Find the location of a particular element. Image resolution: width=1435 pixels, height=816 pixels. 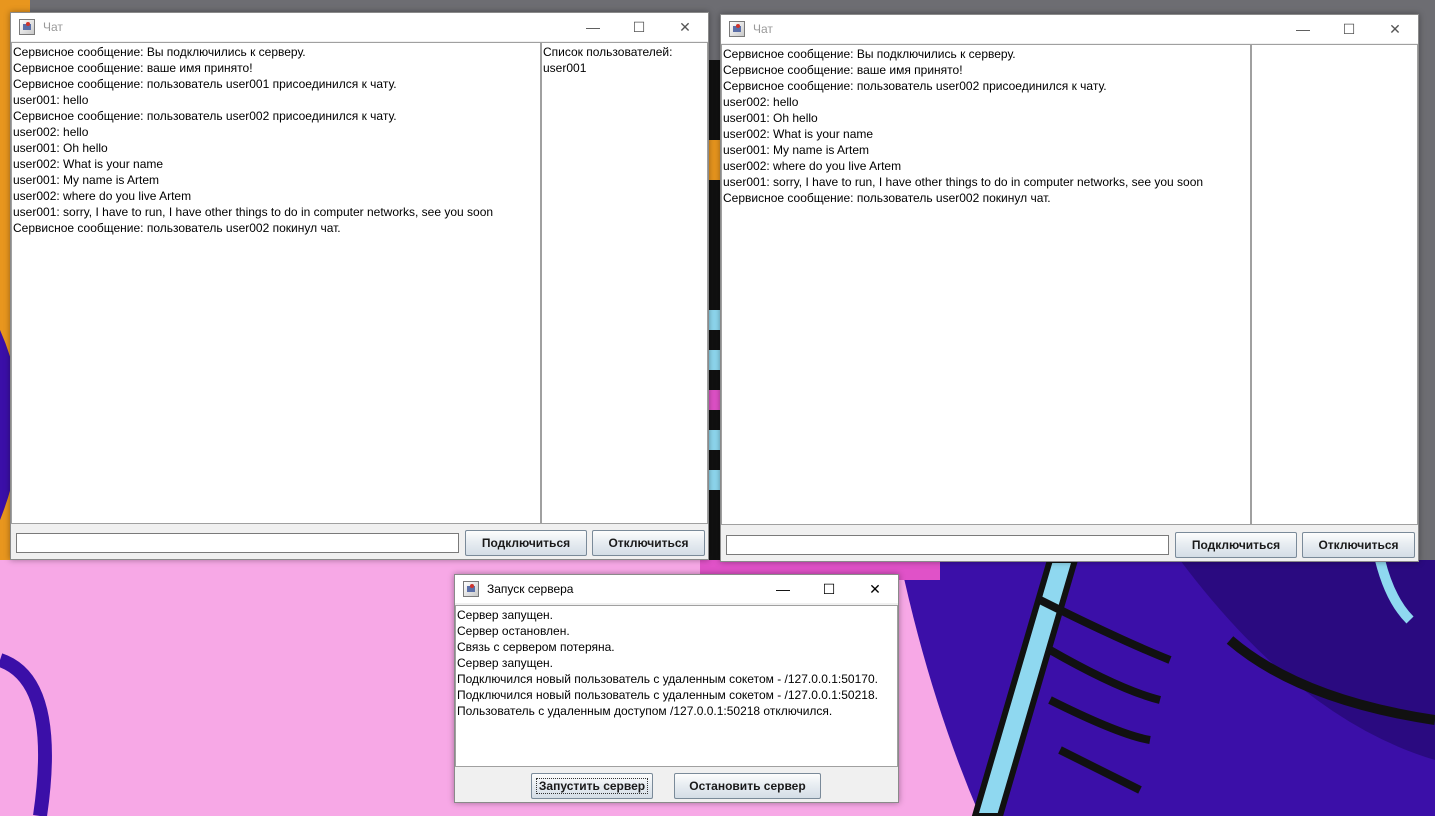

start-server-button-label: Запустить сервер is located at coordinates (592, 786).